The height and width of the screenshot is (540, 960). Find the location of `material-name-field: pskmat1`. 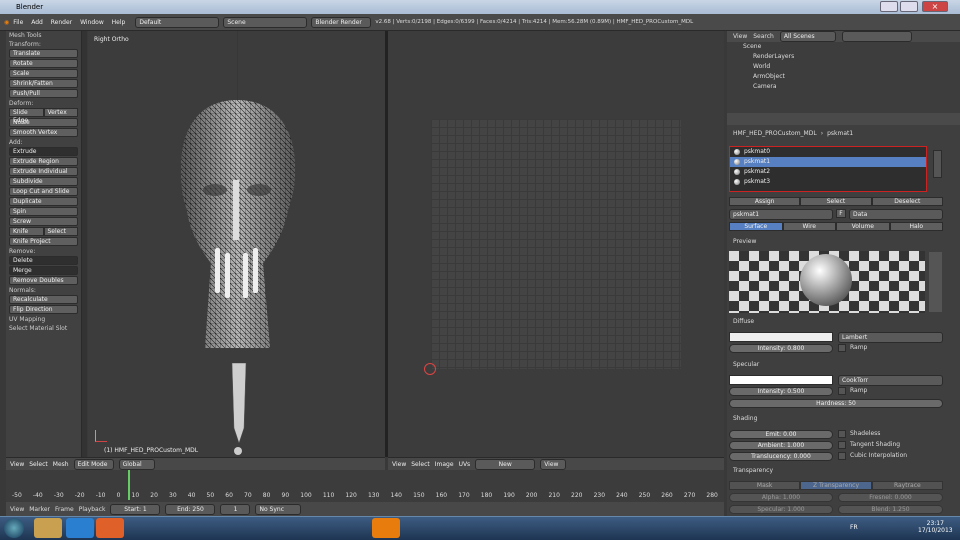

material-name-field: pskmat1 is located at coordinates (781, 214).